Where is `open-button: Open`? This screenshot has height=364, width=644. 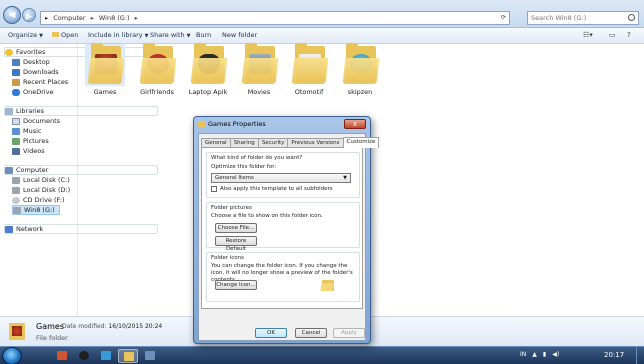 open-button: Open is located at coordinates (65, 35).